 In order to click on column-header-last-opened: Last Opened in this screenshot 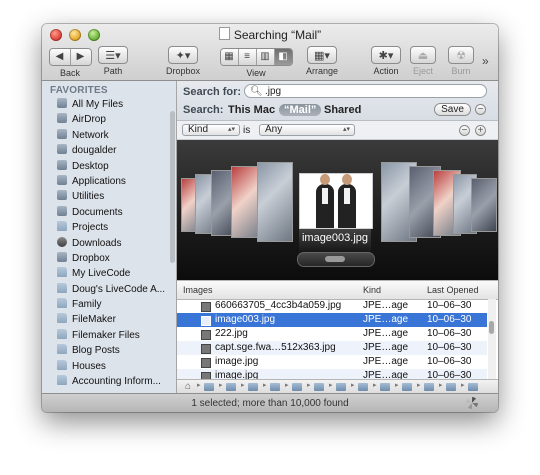, I will do `click(453, 290)`.